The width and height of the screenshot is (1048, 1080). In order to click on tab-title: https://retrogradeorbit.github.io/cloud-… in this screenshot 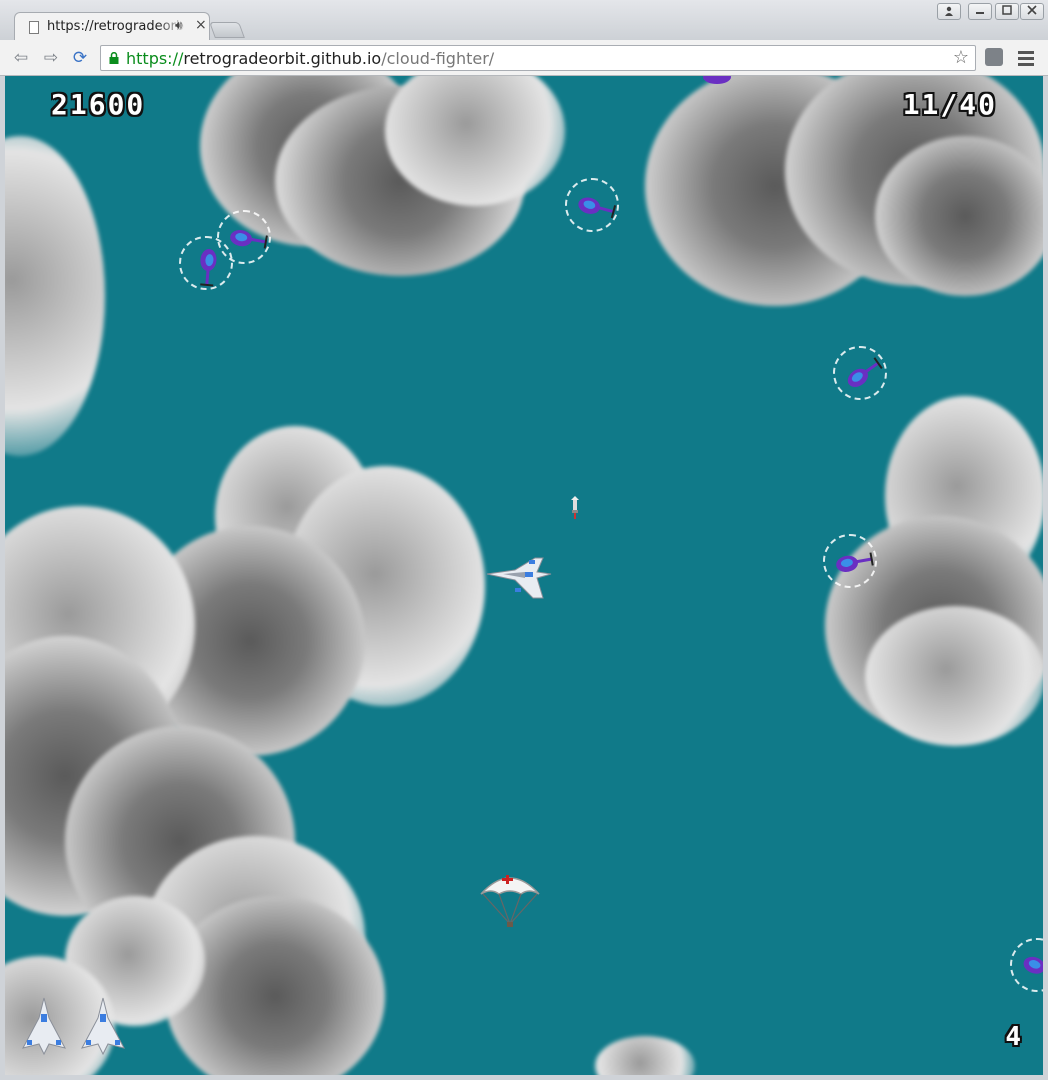, I will do `click(116, 26)`.